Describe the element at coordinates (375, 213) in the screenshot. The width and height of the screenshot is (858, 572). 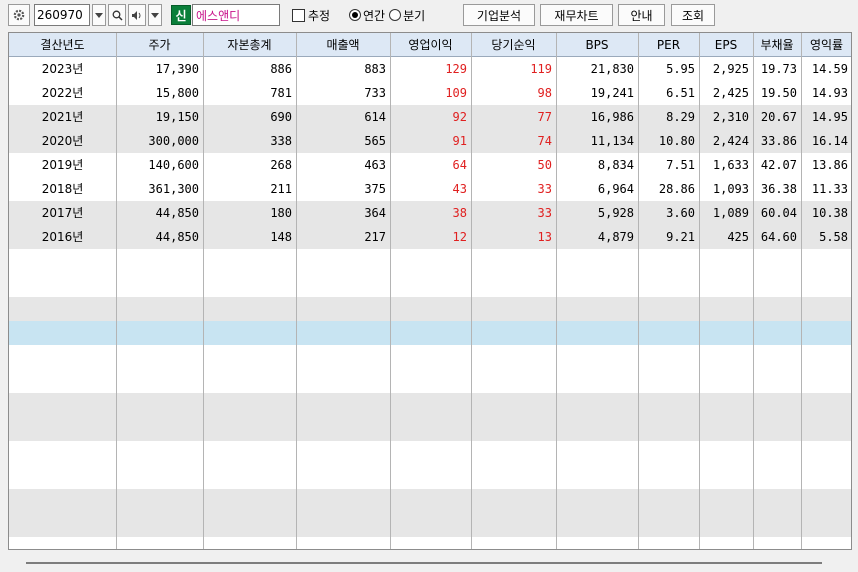
I see `cell-revenue: 364` at that location.